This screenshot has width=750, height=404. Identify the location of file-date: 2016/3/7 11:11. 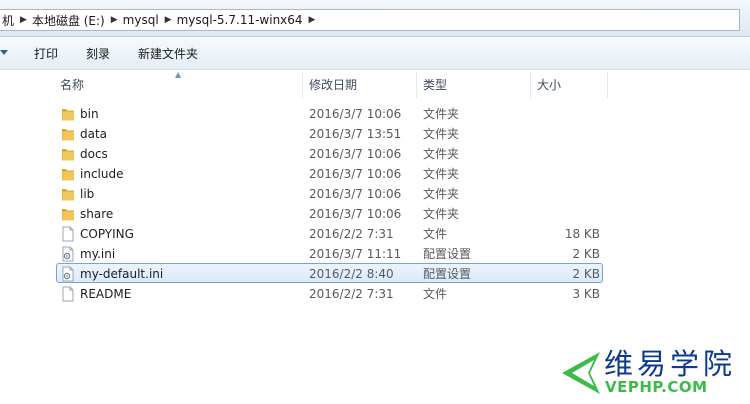
(355, 254).